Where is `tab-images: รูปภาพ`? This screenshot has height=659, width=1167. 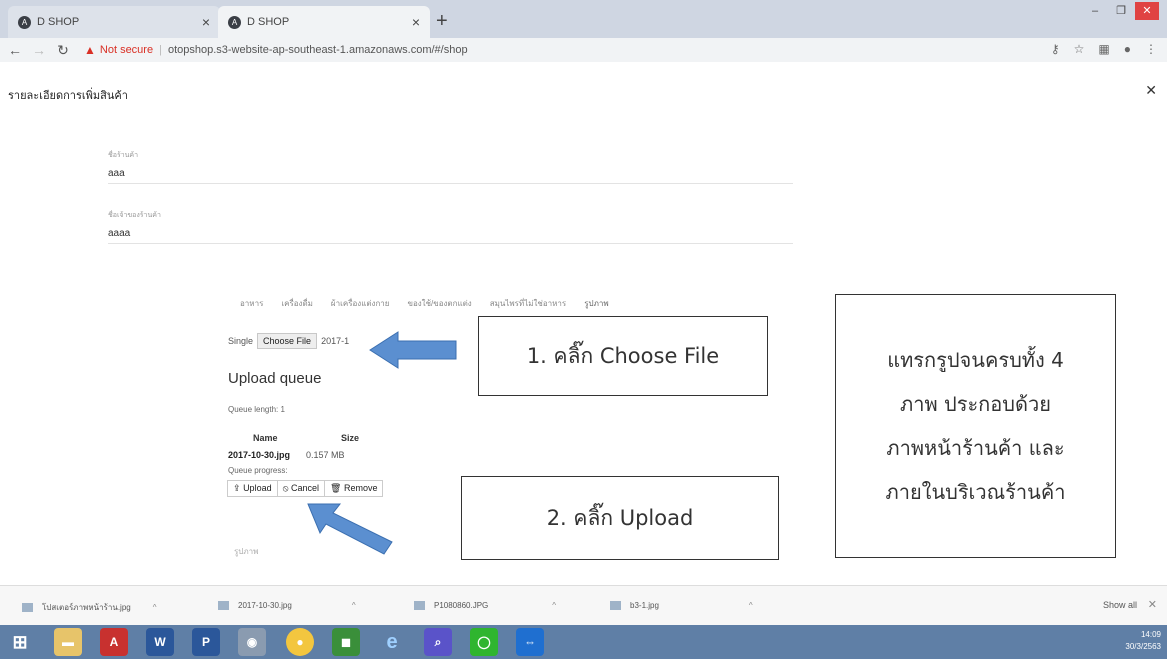
tab-images: รูปภาพ is located at coordinates (596, 307).